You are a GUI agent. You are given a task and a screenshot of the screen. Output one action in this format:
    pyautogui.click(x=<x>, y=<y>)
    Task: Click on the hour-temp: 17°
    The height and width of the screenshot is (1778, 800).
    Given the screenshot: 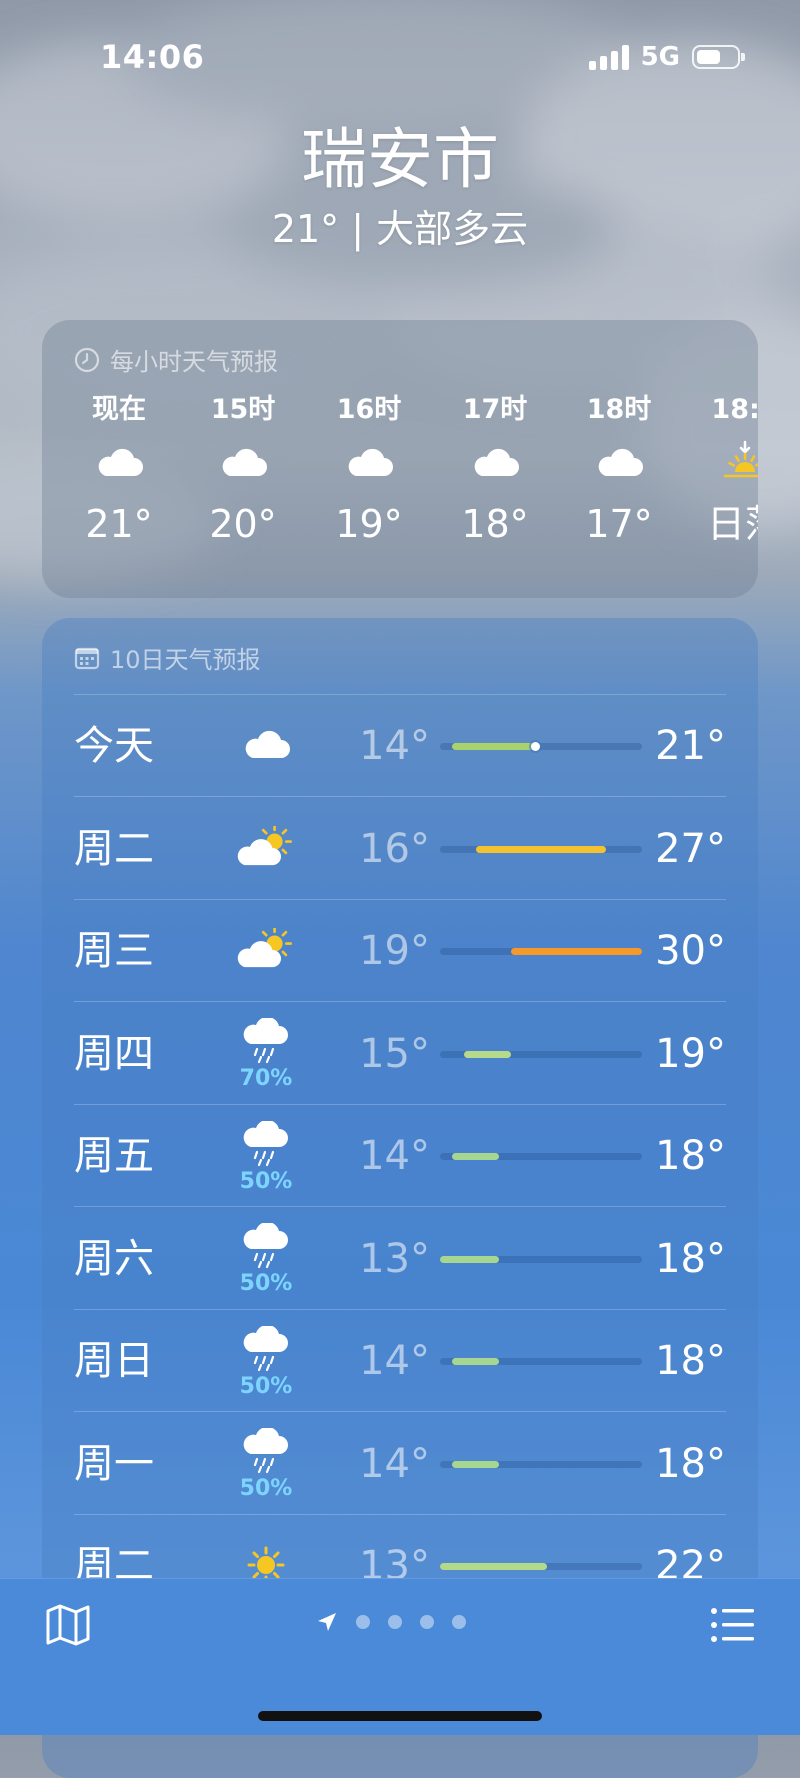 What is the action you would take?
    pyautogui.click(x=619, y=524)
    